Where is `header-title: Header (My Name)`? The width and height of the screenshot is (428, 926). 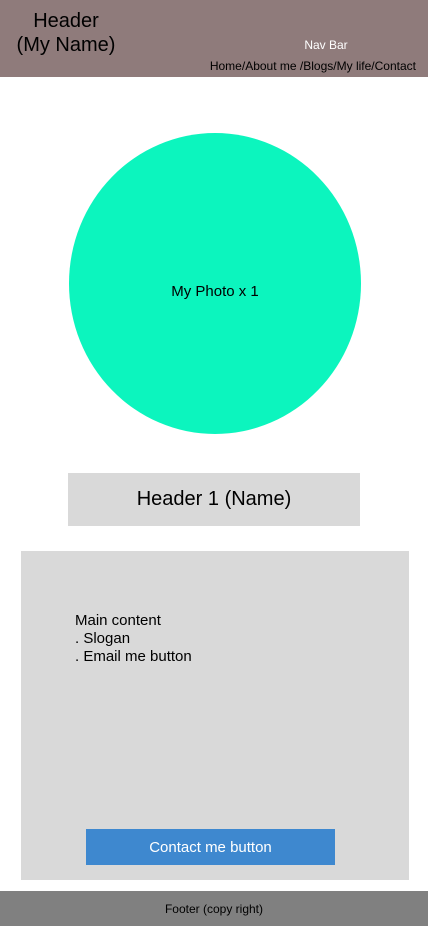
header-title: Header (My Name) is located at coordinates (66, 33).